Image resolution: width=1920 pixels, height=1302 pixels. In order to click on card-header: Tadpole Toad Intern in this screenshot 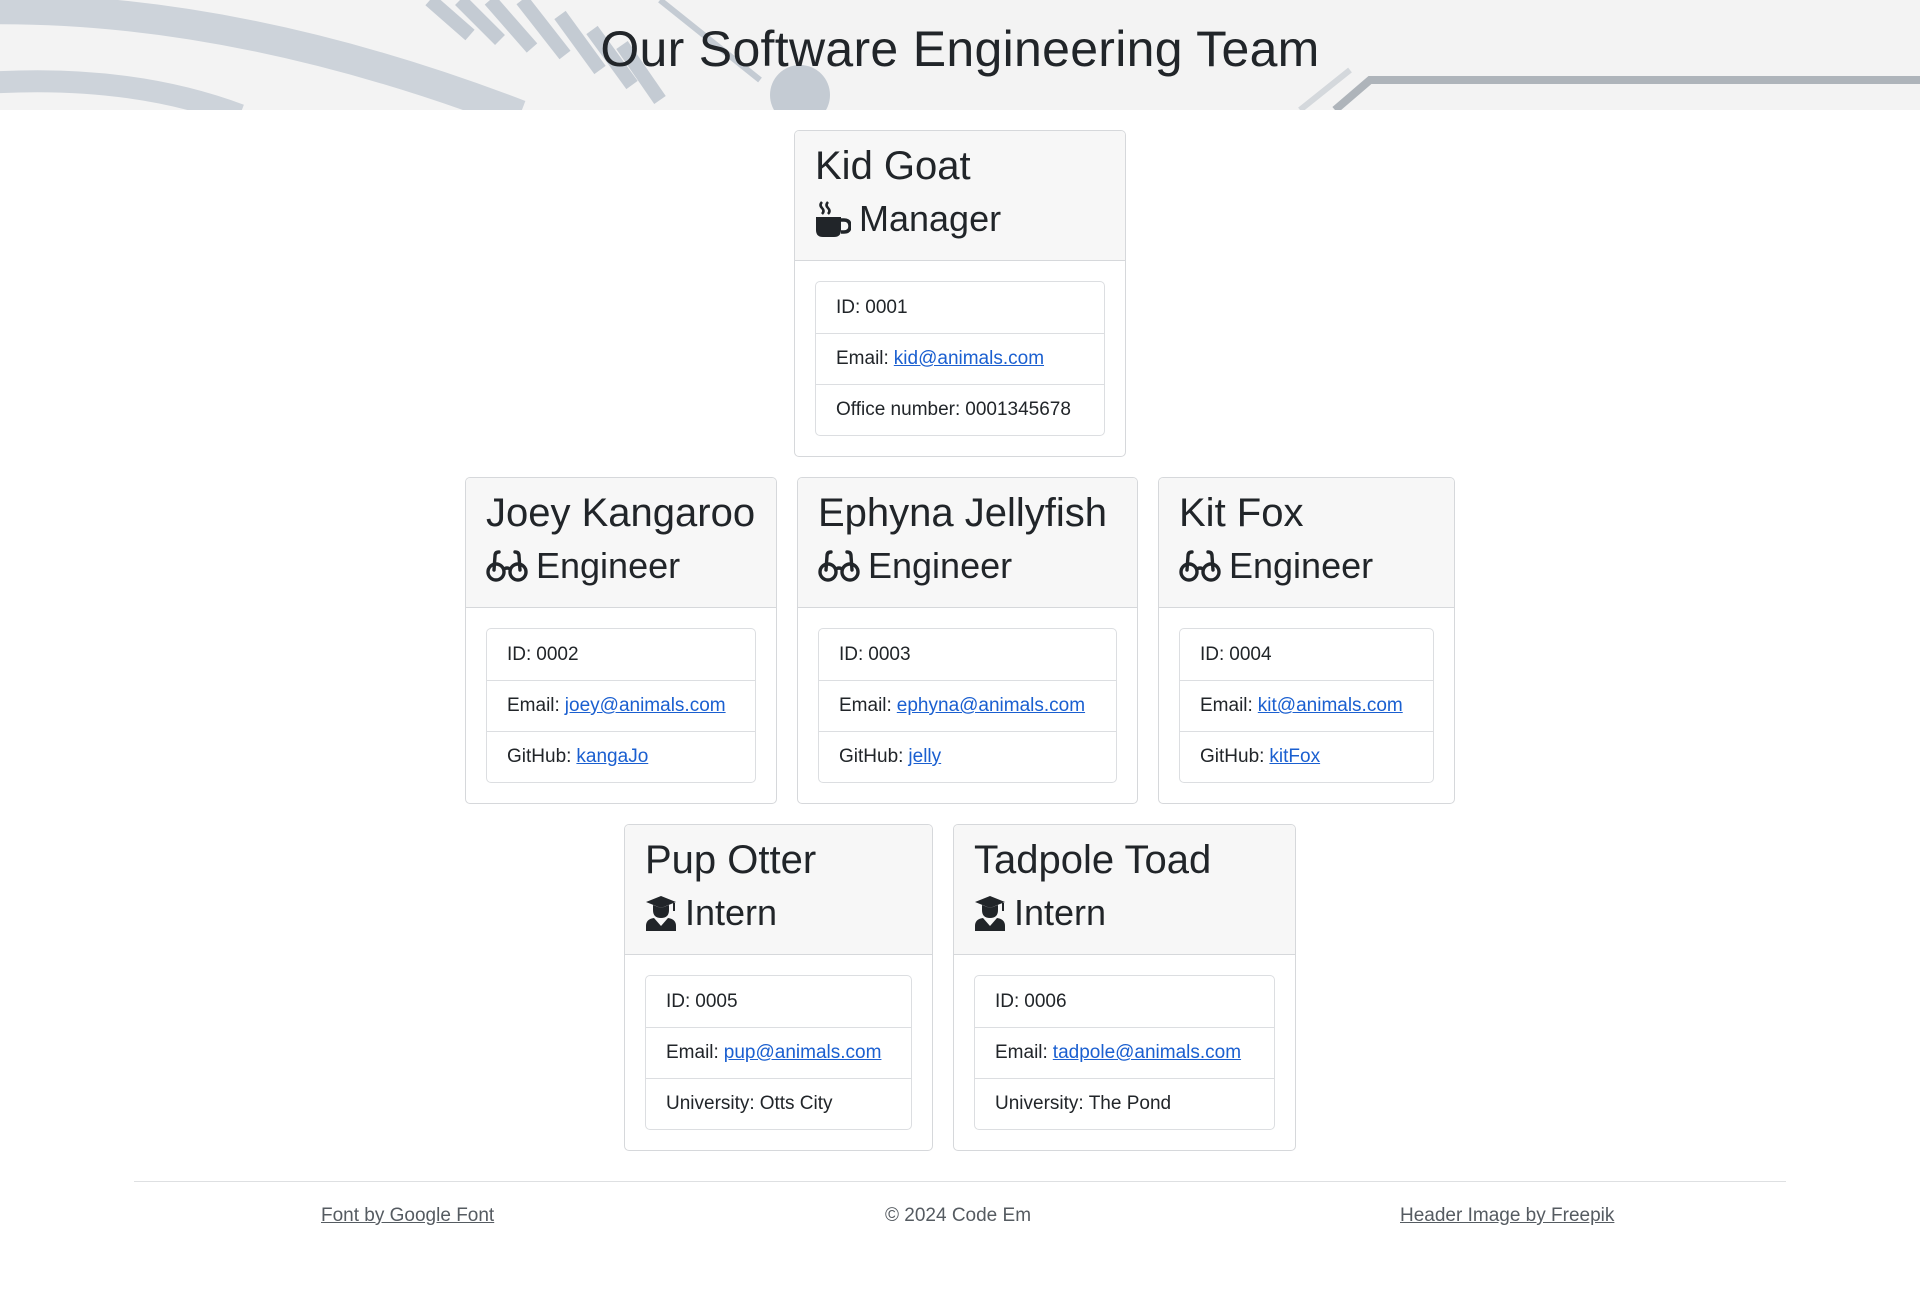, I will do `click(1124, 890)`.